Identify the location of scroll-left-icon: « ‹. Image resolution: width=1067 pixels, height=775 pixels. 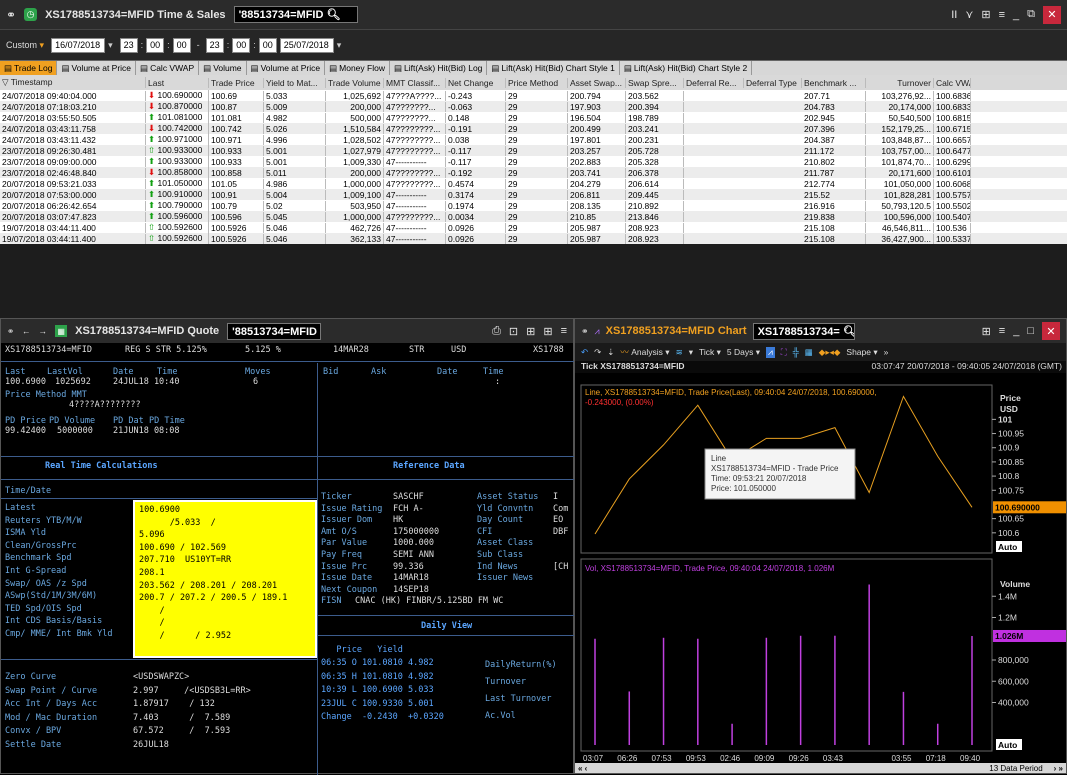
(582, 768).